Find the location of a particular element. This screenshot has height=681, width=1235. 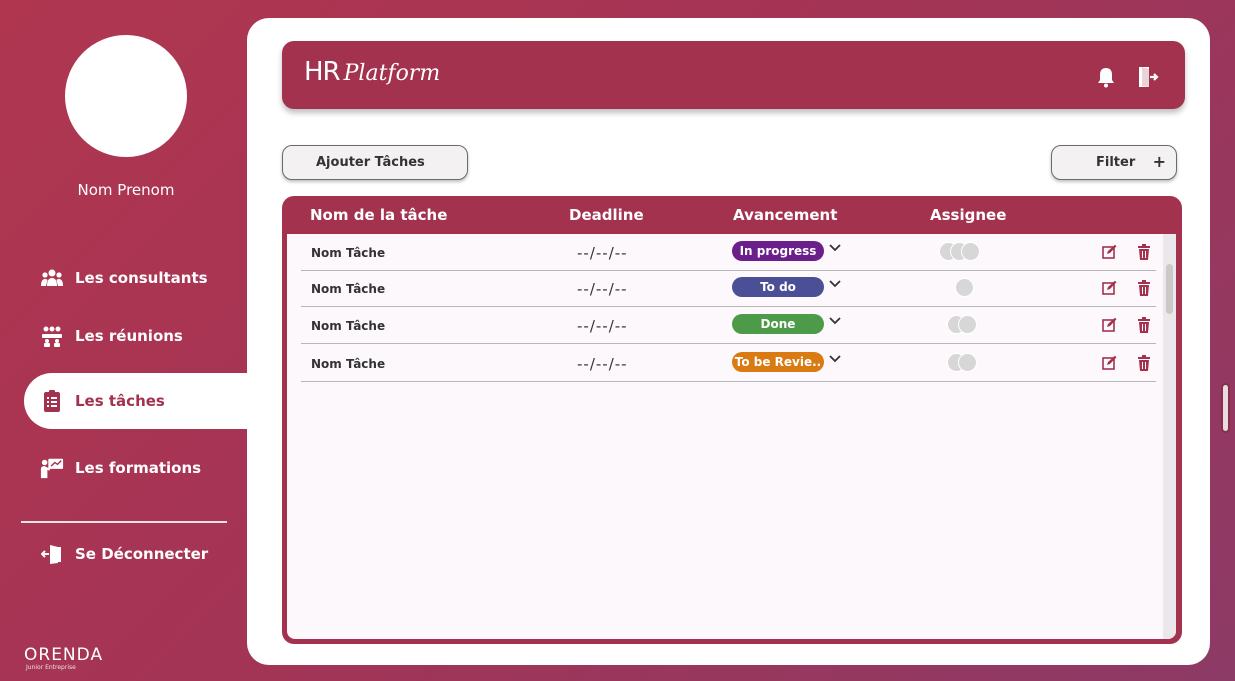

avatar is located at coordinates (126, 96).